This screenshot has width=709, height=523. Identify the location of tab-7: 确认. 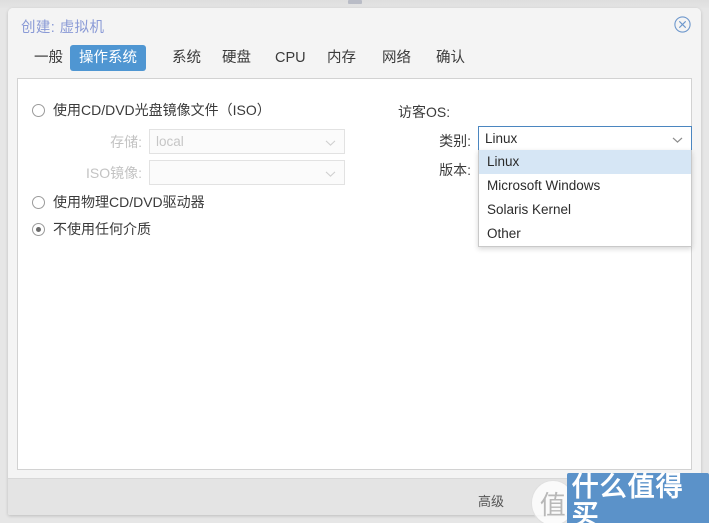
(450, 58).